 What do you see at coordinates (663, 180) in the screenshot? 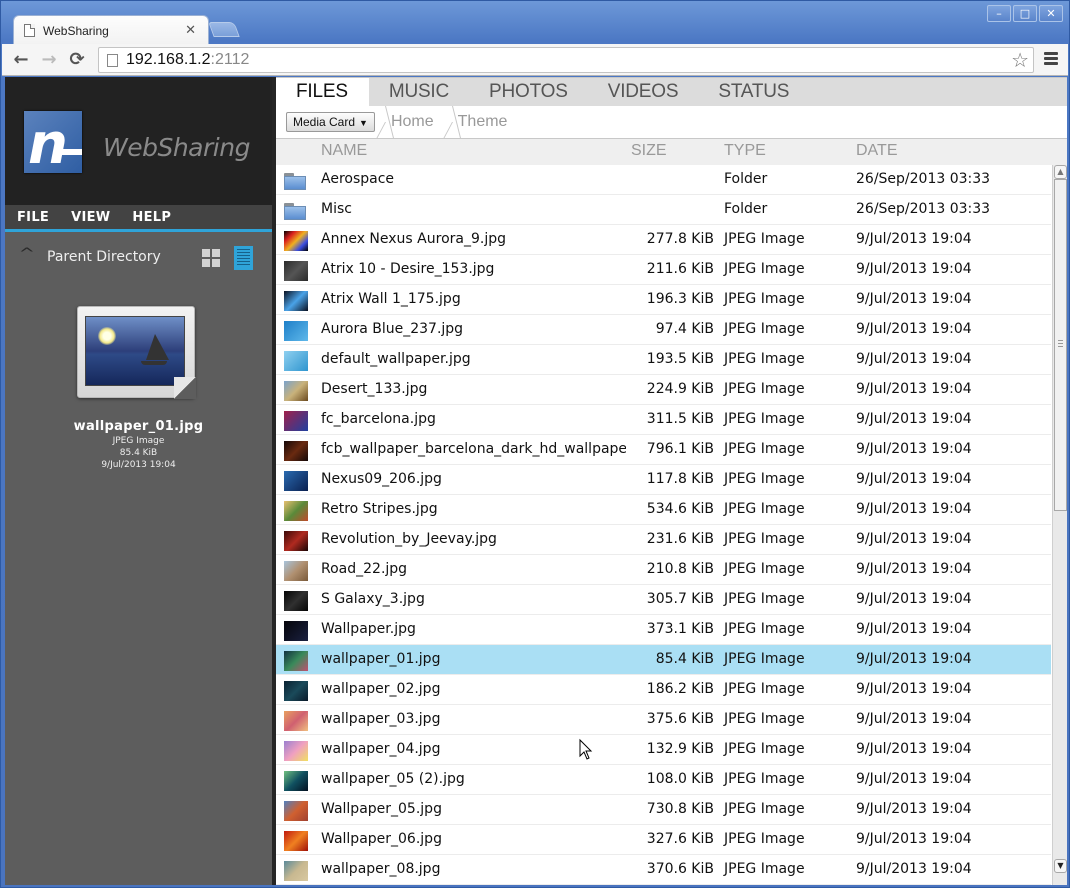
I see `file-row: Aerospace Folder 26/Sep/2013 03:33` at bounding box center [663, 180].